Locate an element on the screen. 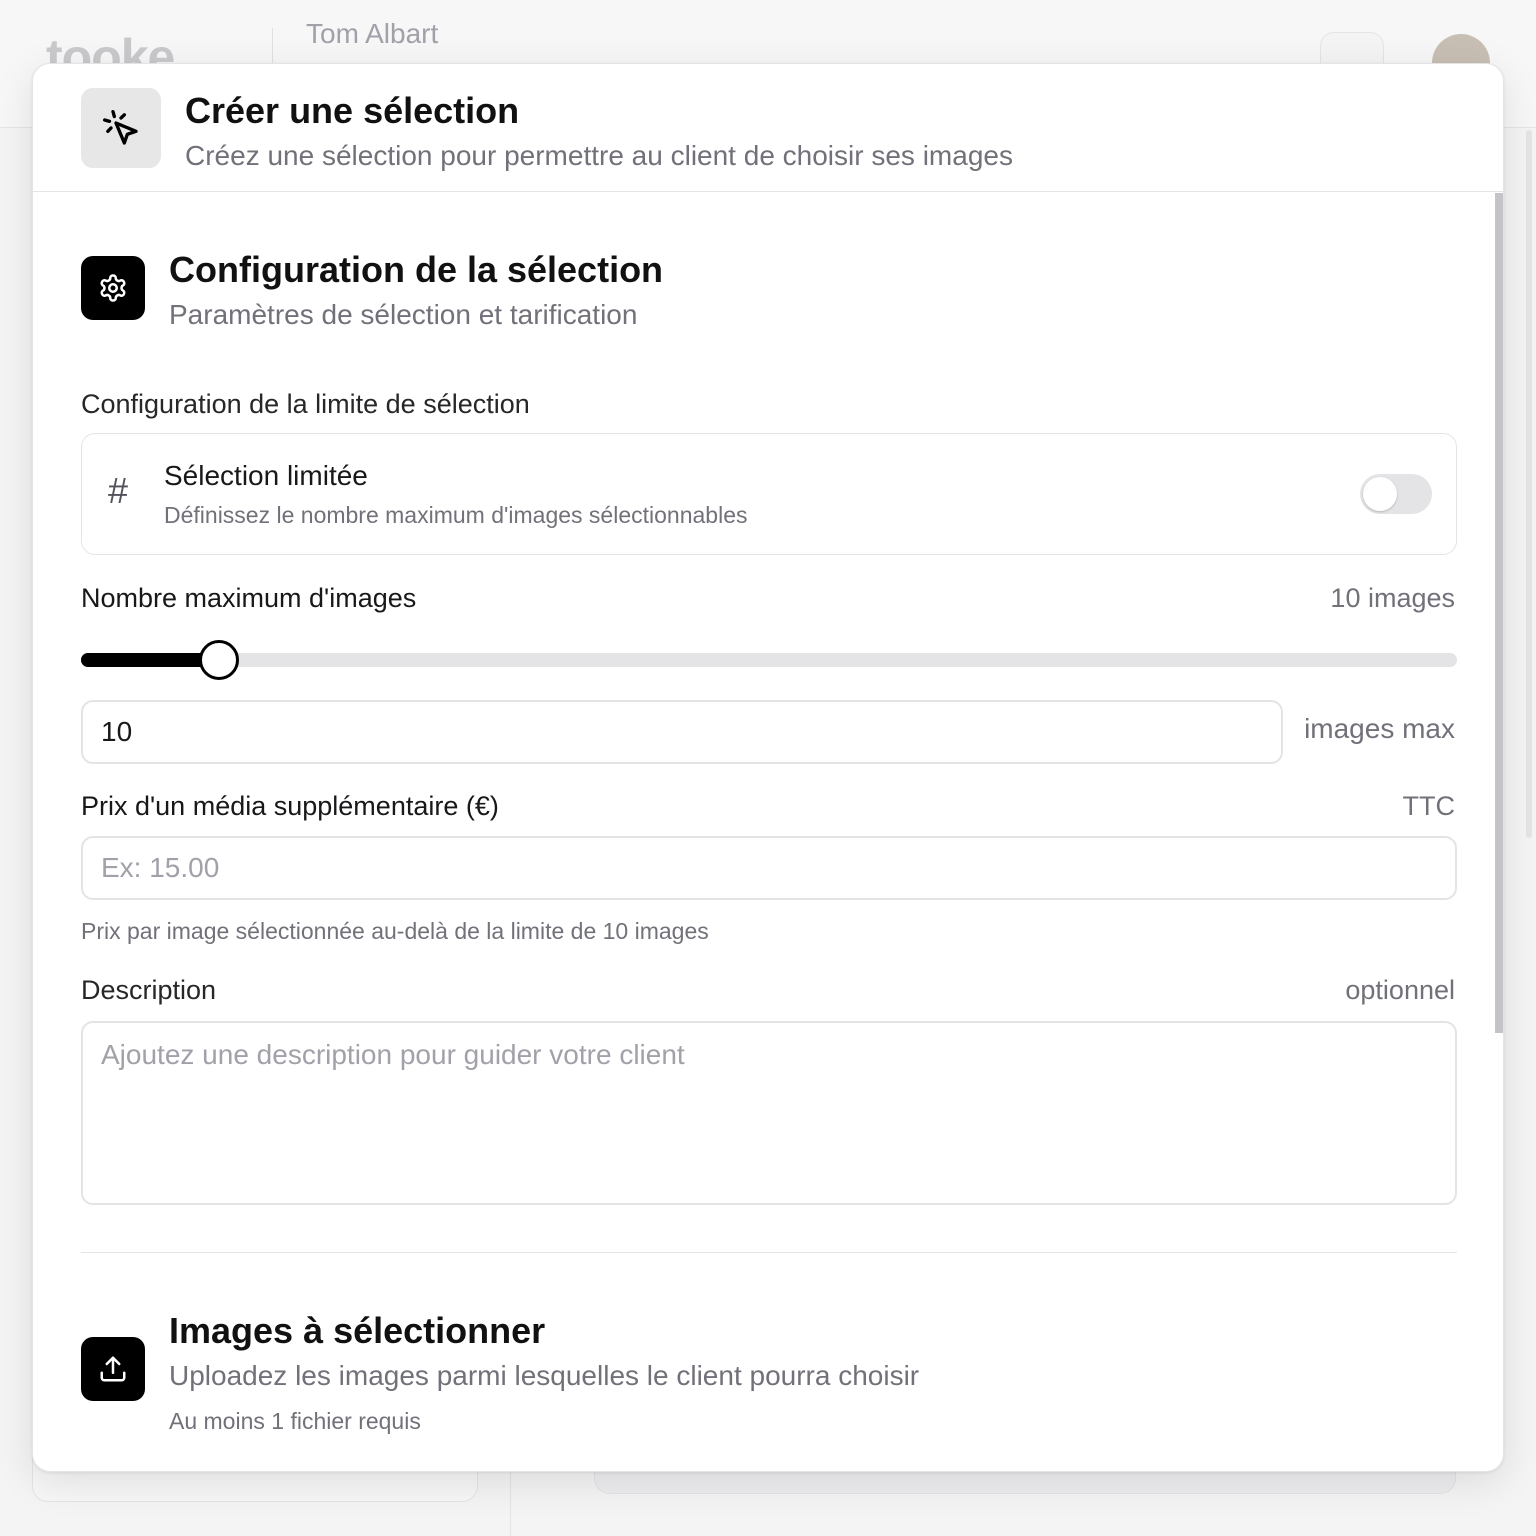  max-images-slider is located at coordinates (769, 660).